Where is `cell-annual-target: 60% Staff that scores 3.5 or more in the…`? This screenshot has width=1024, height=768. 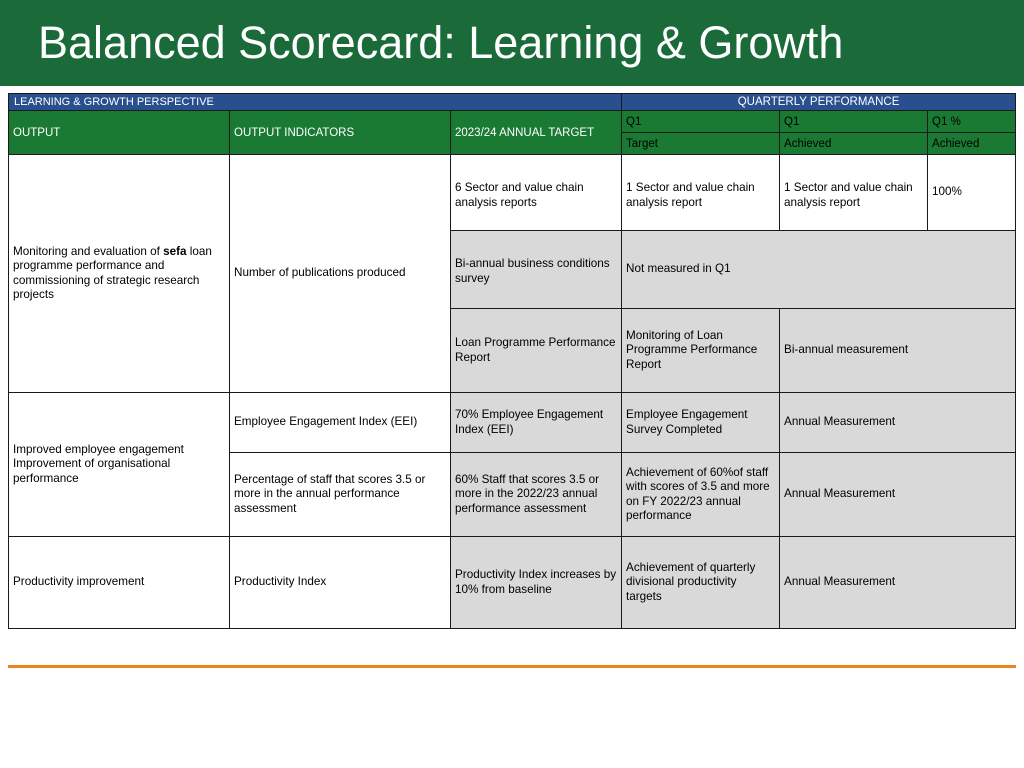
cell-annual-target: 60% Staff that scores 3.5 or more in the… is located at coordinates (536, 494).